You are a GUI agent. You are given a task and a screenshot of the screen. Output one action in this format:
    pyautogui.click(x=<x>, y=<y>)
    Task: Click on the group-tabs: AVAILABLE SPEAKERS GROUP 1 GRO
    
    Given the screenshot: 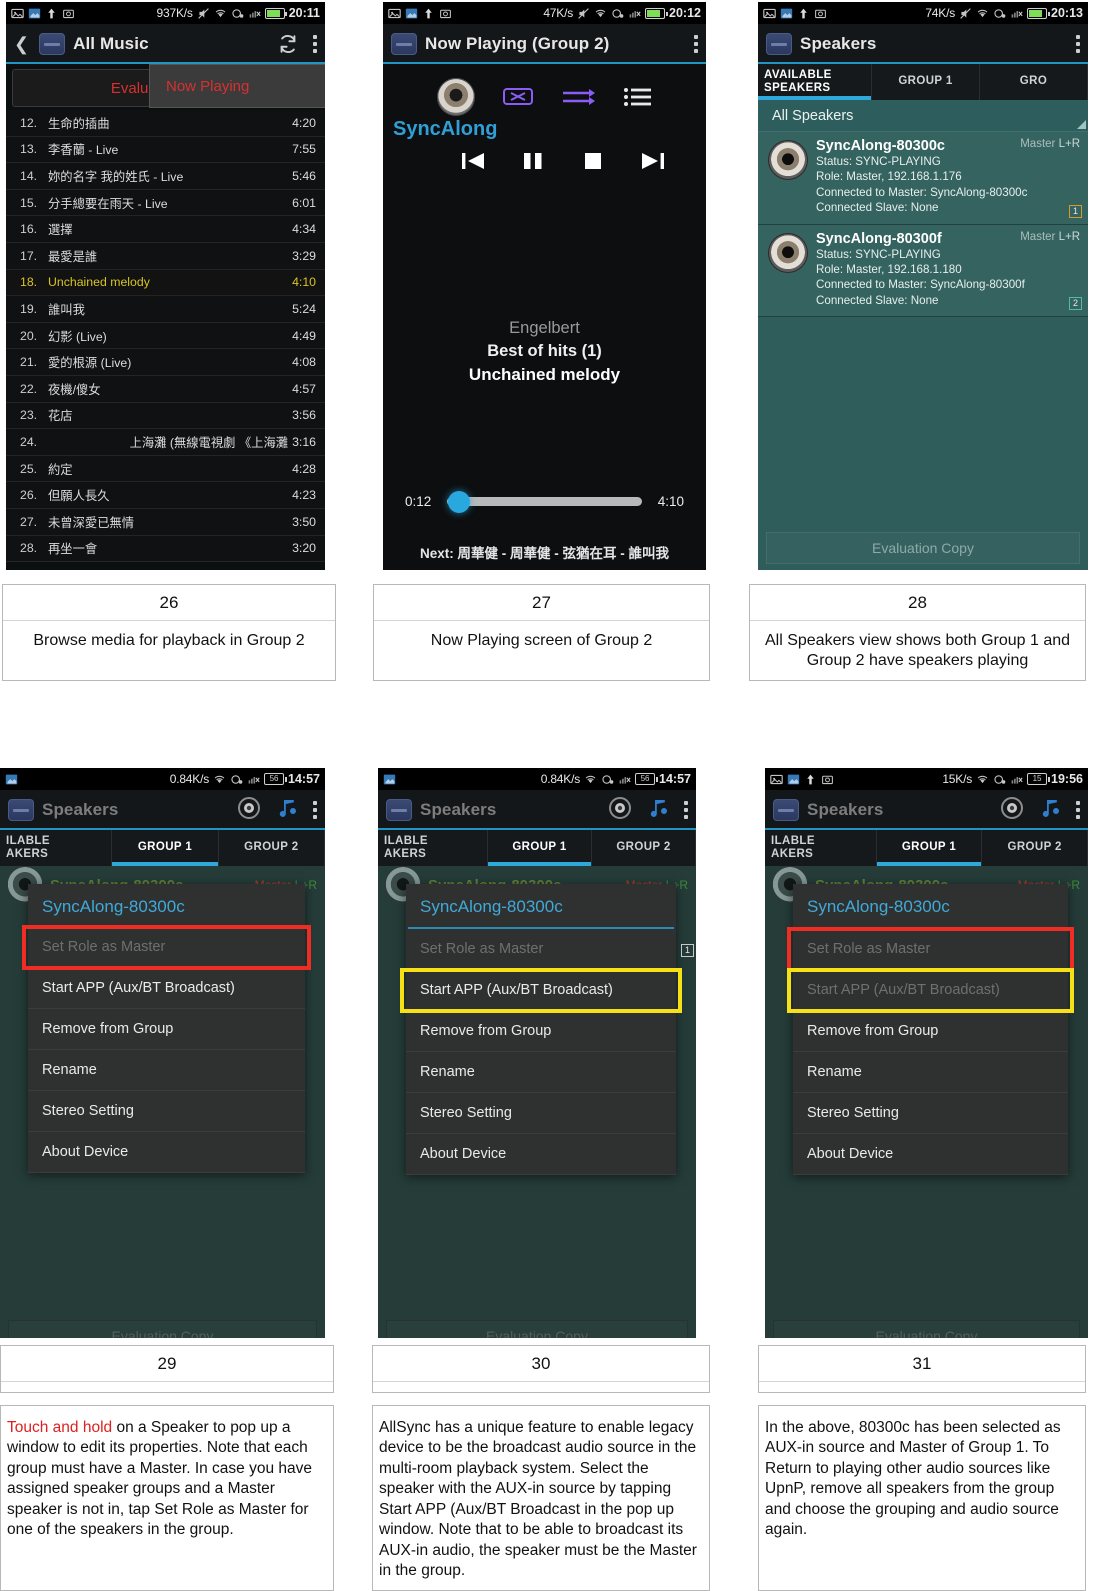 What is the action you would take?
    pyautogui.click(x=923, y=82)
    